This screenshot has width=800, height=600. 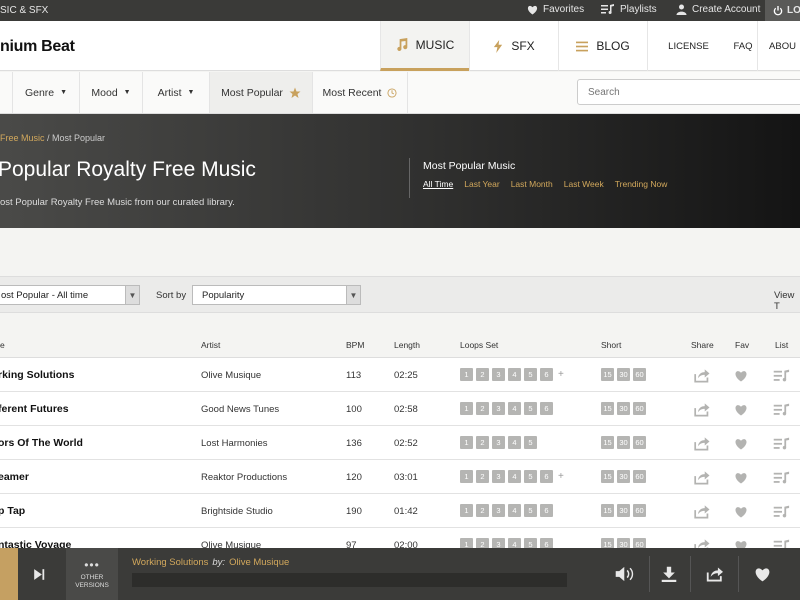 I want to click on time-option-last-month: Last Month, so click(x=532, y=184).